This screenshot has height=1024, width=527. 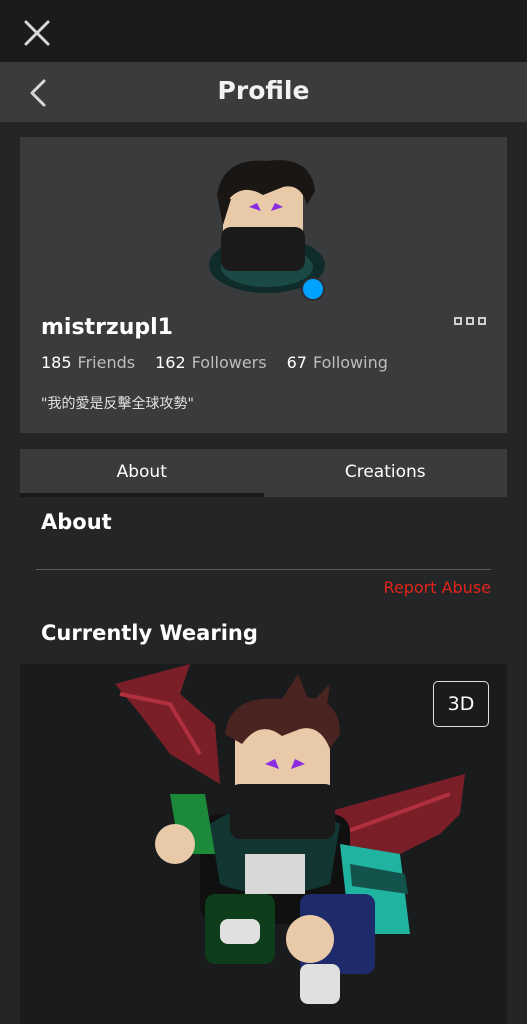 What do you see at coordinates (106, 362) in the screenshot?
I see `friends-label: Friends` at bounding box center [106, 362].